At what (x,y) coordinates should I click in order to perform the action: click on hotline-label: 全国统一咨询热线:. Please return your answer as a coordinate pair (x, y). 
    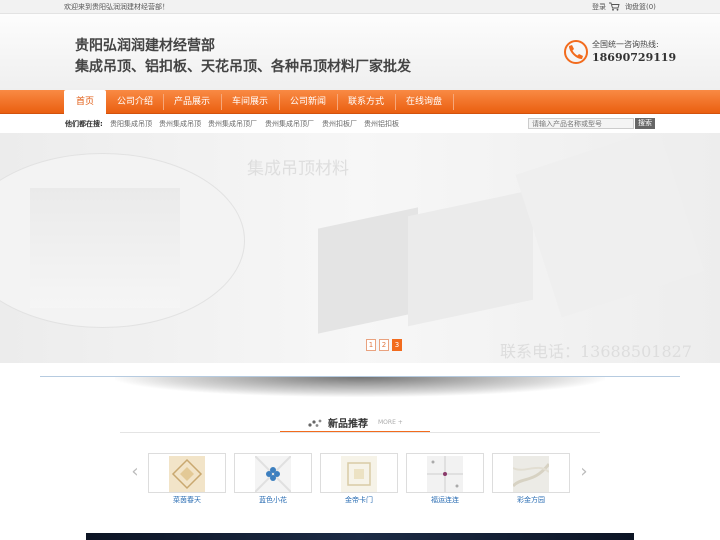
    Looking at the image, I should click on (625, 44).